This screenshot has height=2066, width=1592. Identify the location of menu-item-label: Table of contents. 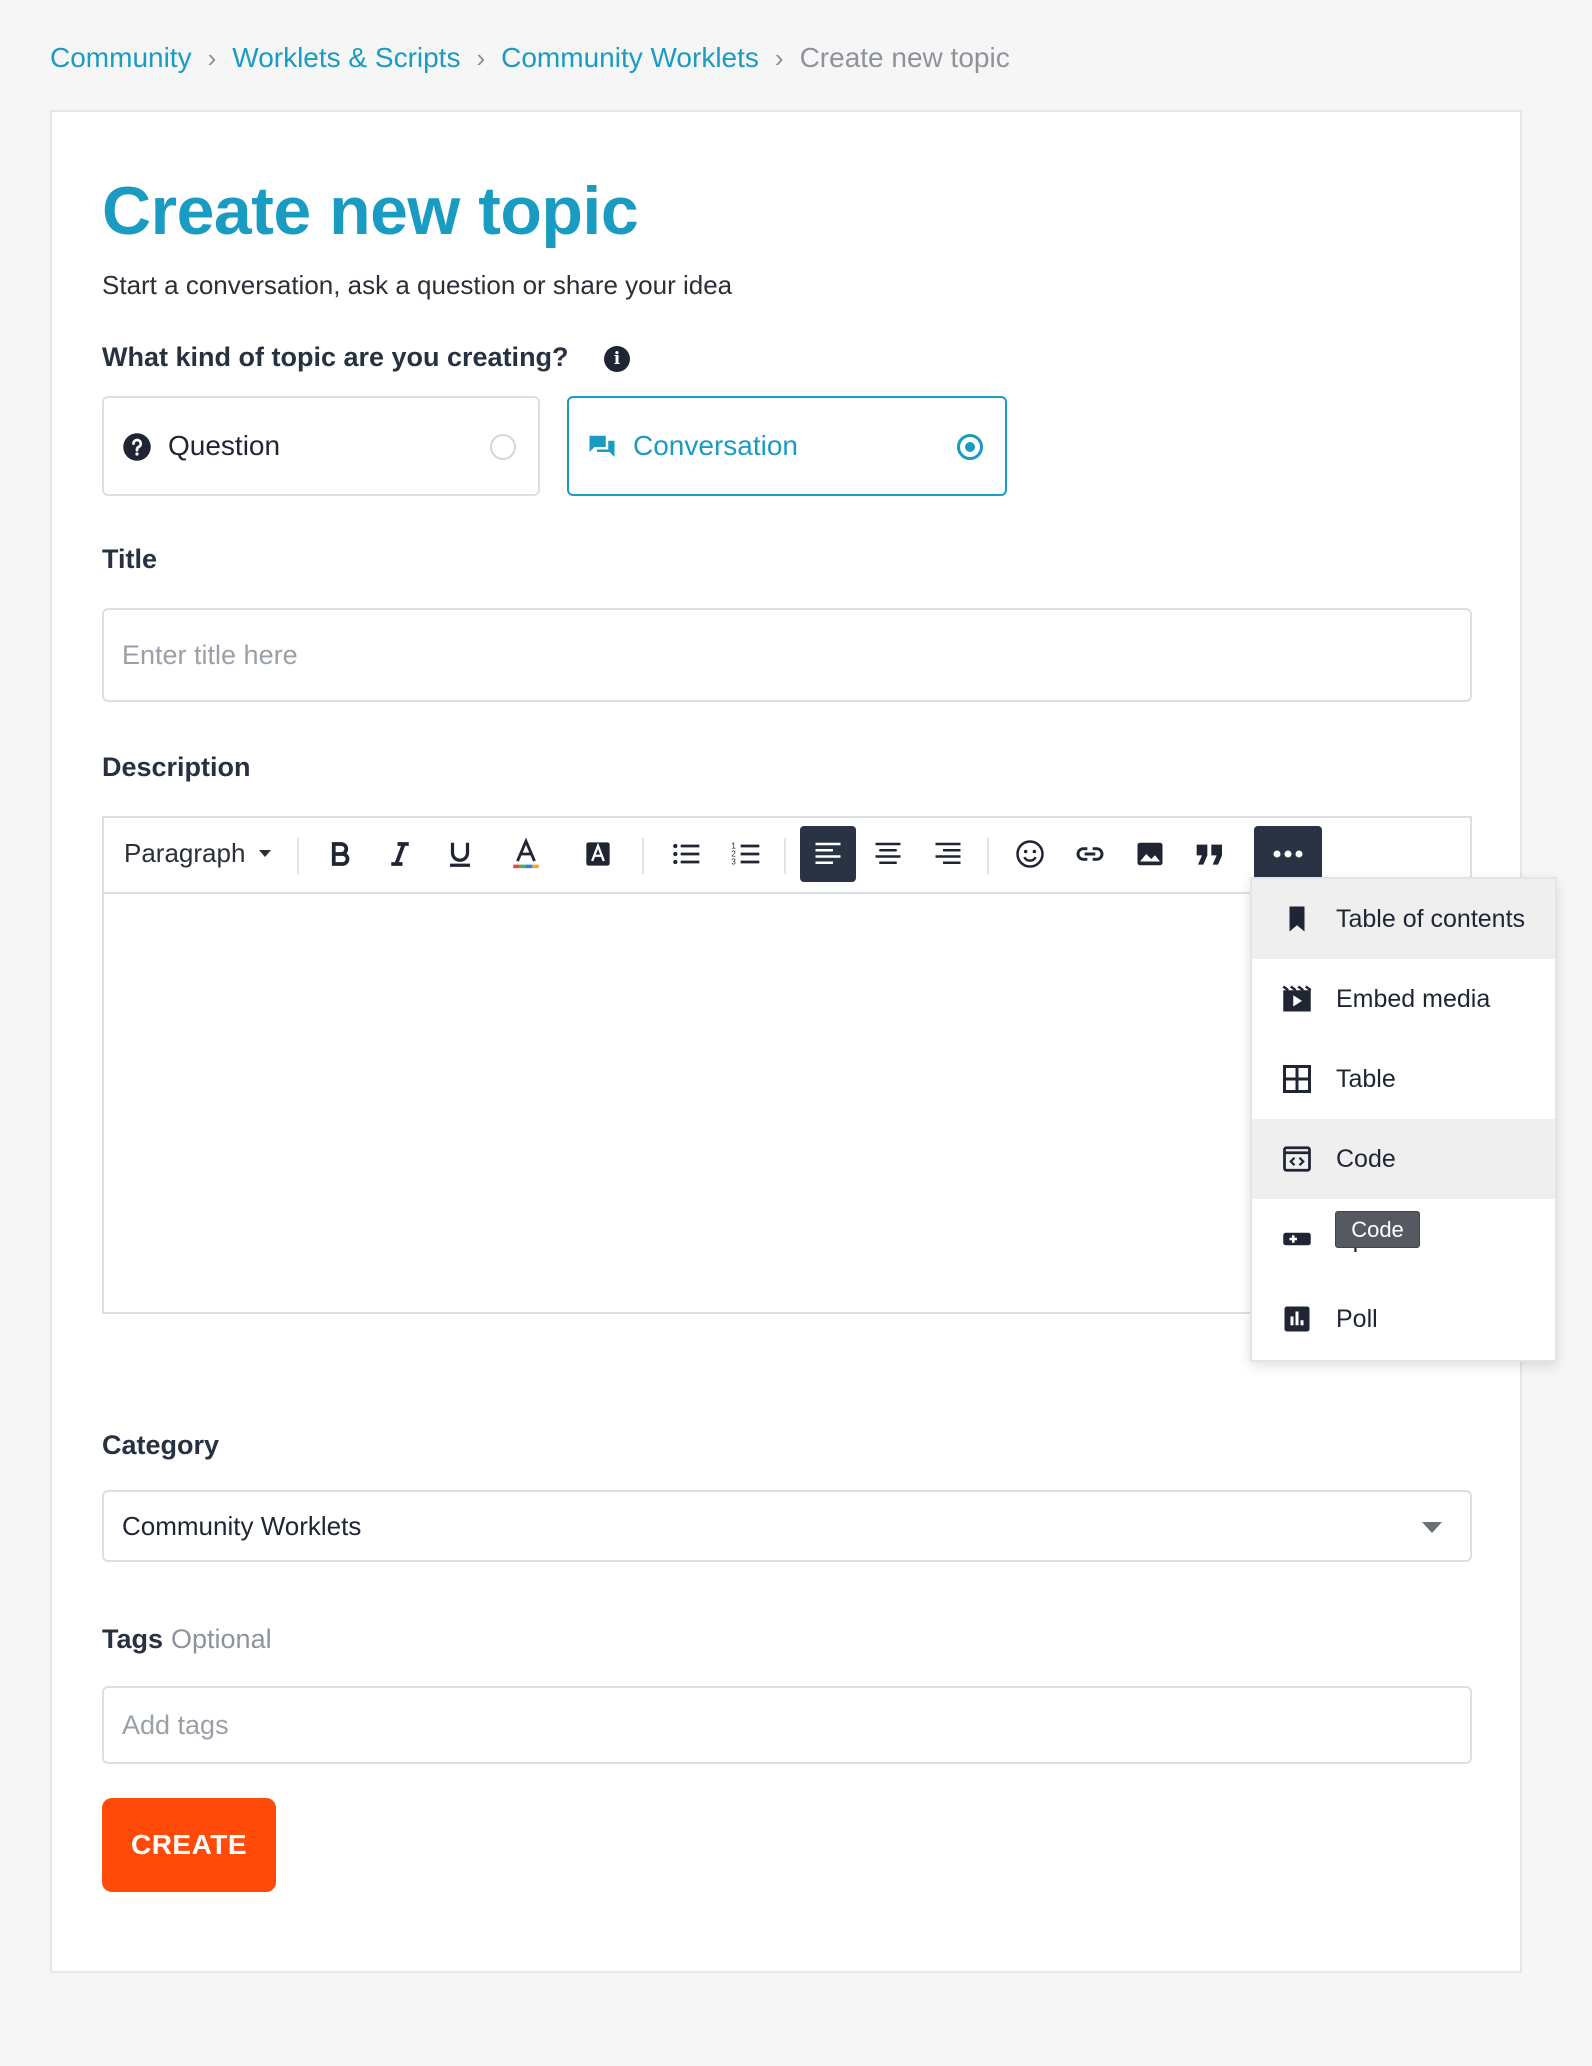
(1431, 919).